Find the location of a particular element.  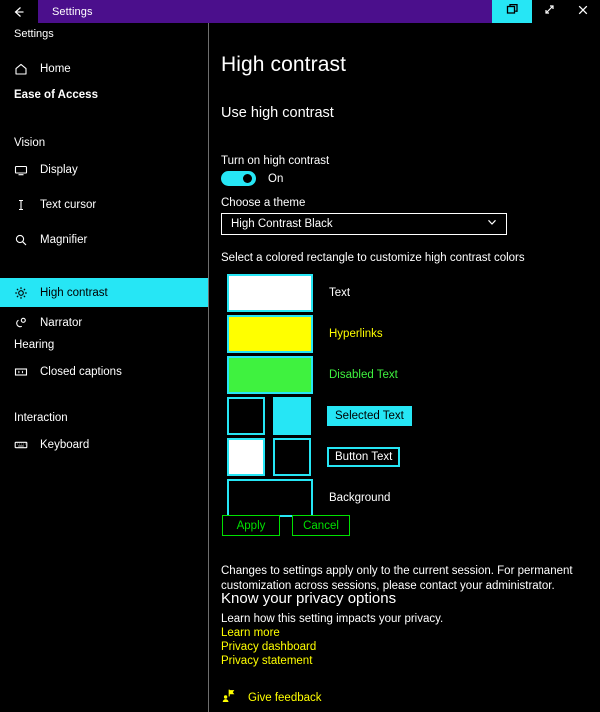

window-title: Settings is located at coordinates (72, 11).